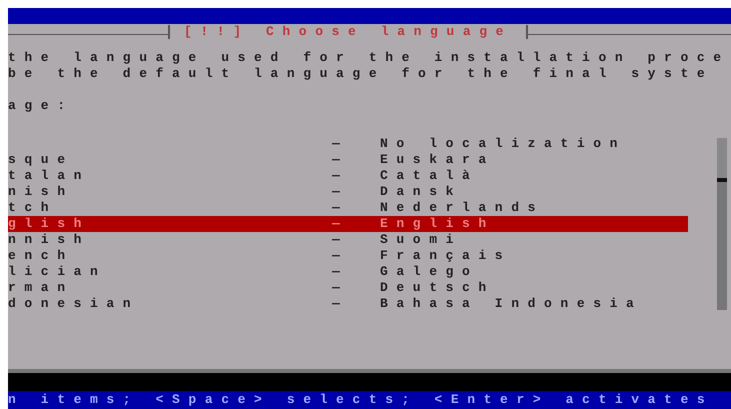 The width and height of the screenshot is (731, 409). What do you see at coordinates (348, 256) in the screenshot?
I see `language-item: ench — Français` at bounding box center [348, 256].